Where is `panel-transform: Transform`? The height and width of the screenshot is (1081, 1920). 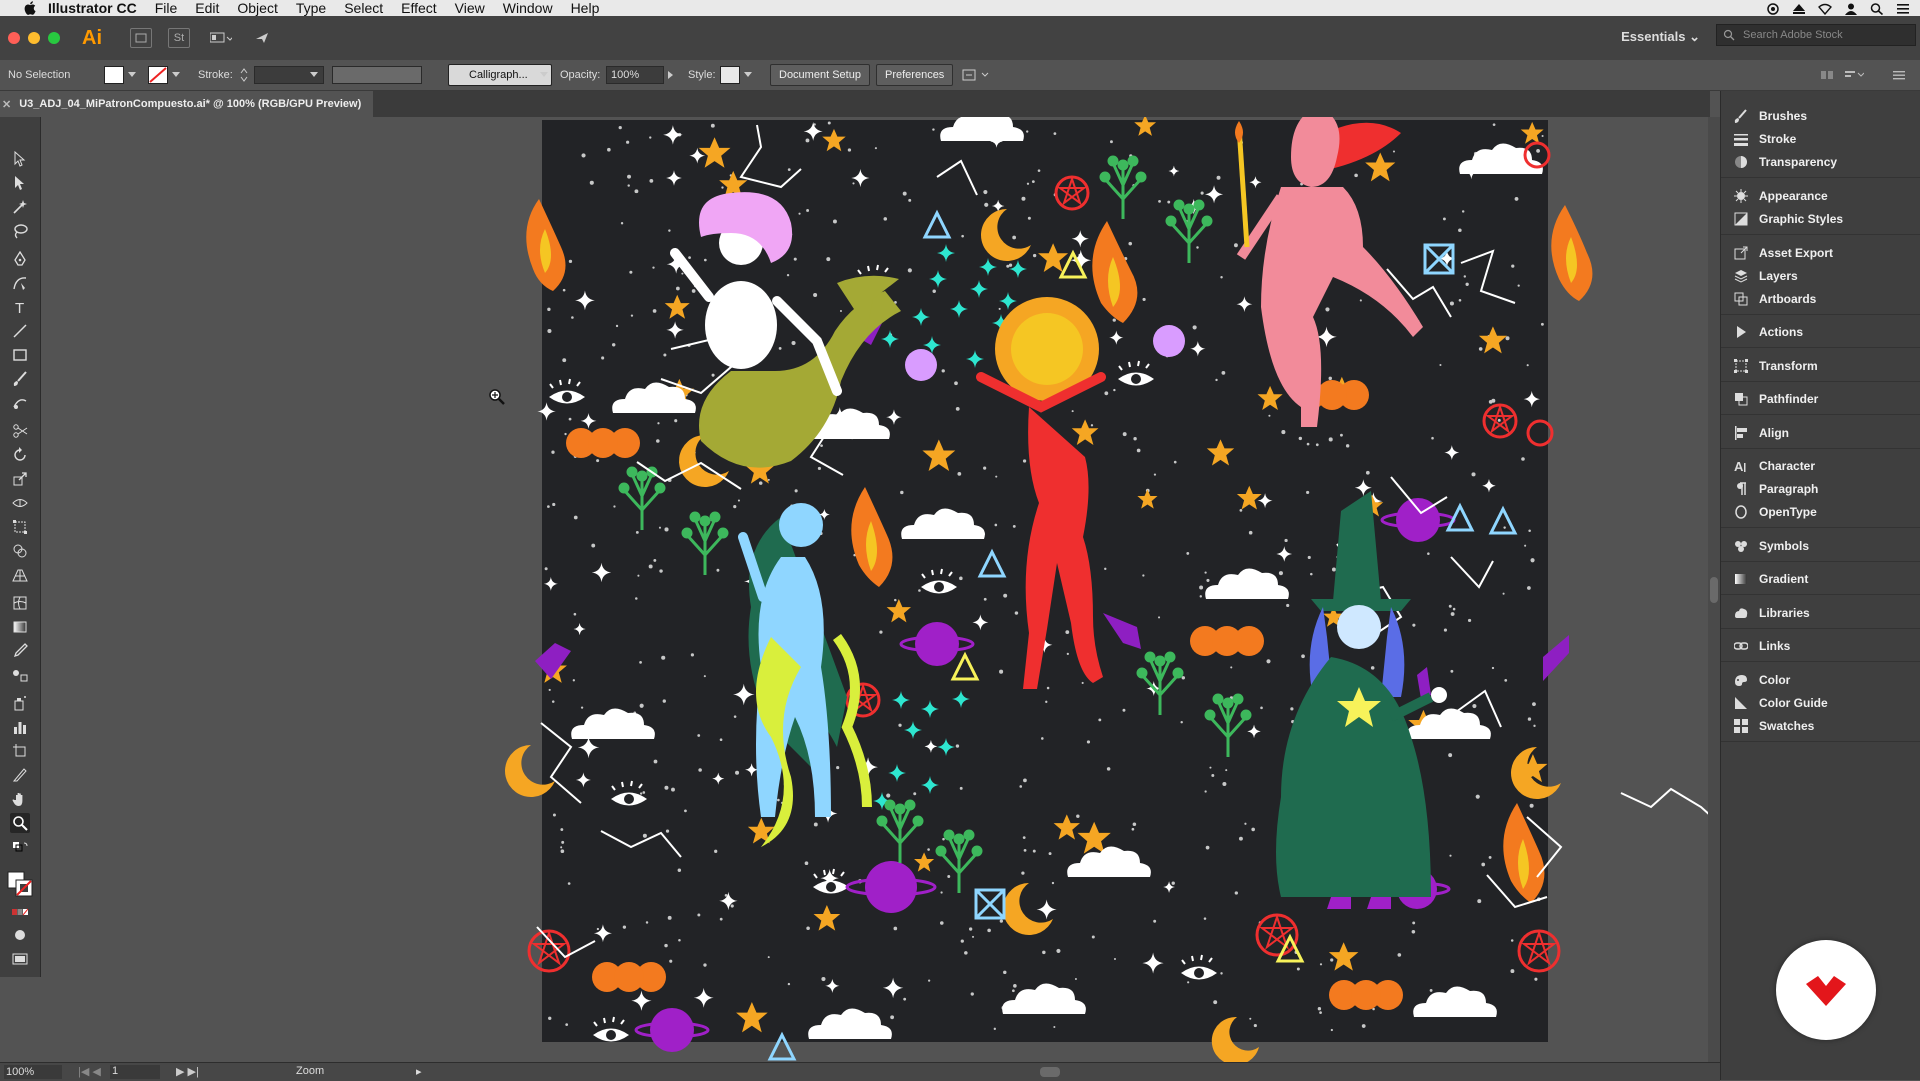 panel-transform: Transform is located at coordinates (1775, 366).